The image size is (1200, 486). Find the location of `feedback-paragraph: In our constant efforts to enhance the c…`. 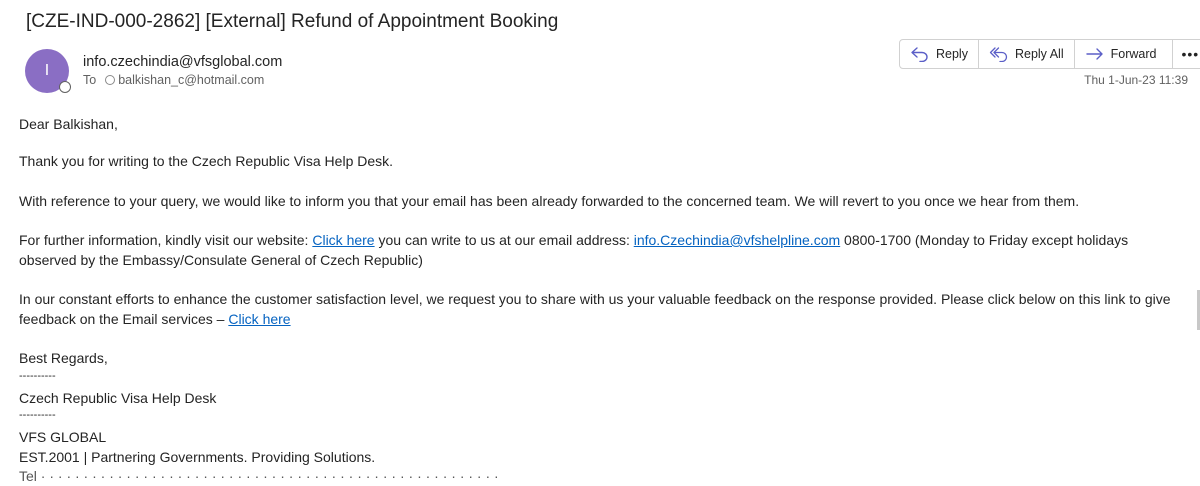

feedback-paragraph: In our constant efforts to enhance the c… is located at coordinates (605, 309).